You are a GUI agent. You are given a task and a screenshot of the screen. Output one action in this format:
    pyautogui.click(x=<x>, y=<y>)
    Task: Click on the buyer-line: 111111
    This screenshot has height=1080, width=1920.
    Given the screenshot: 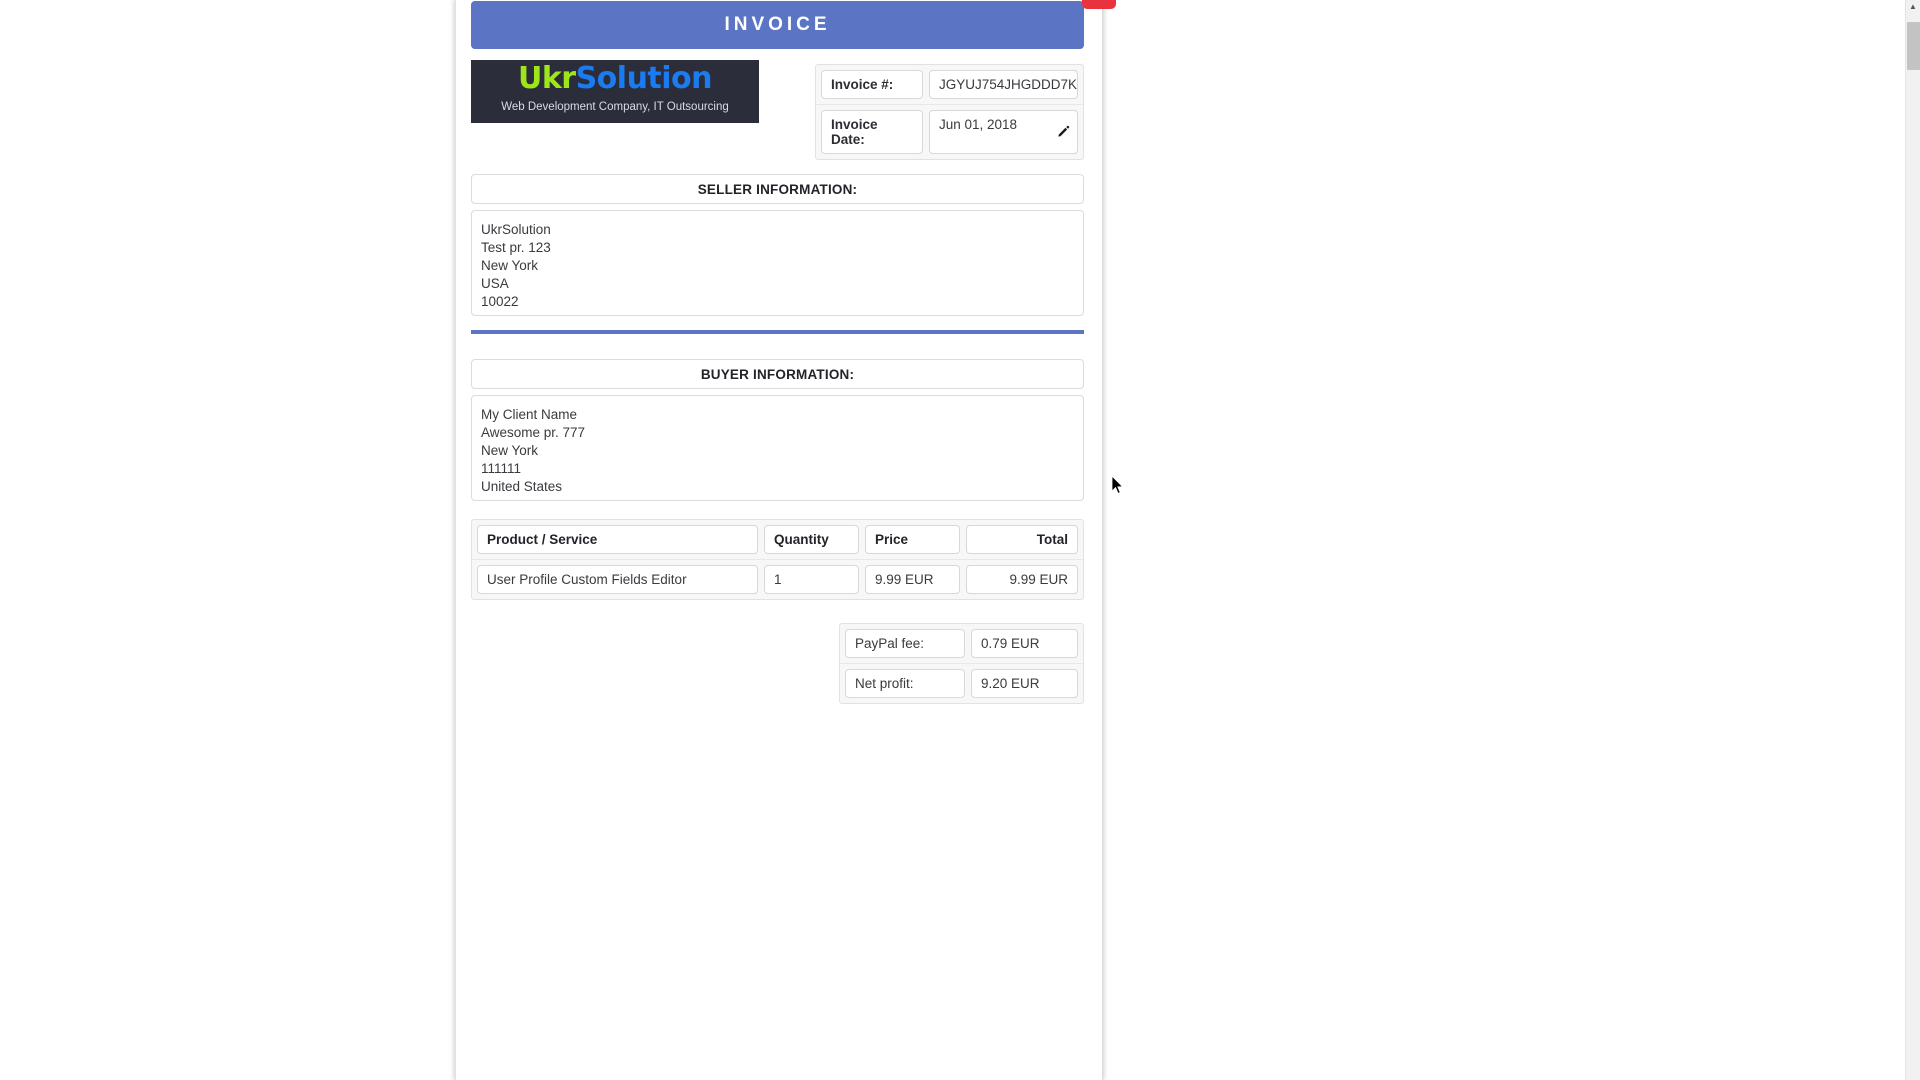 What is the action you would take?
    pyautogui.click(x=501, y=468)
    